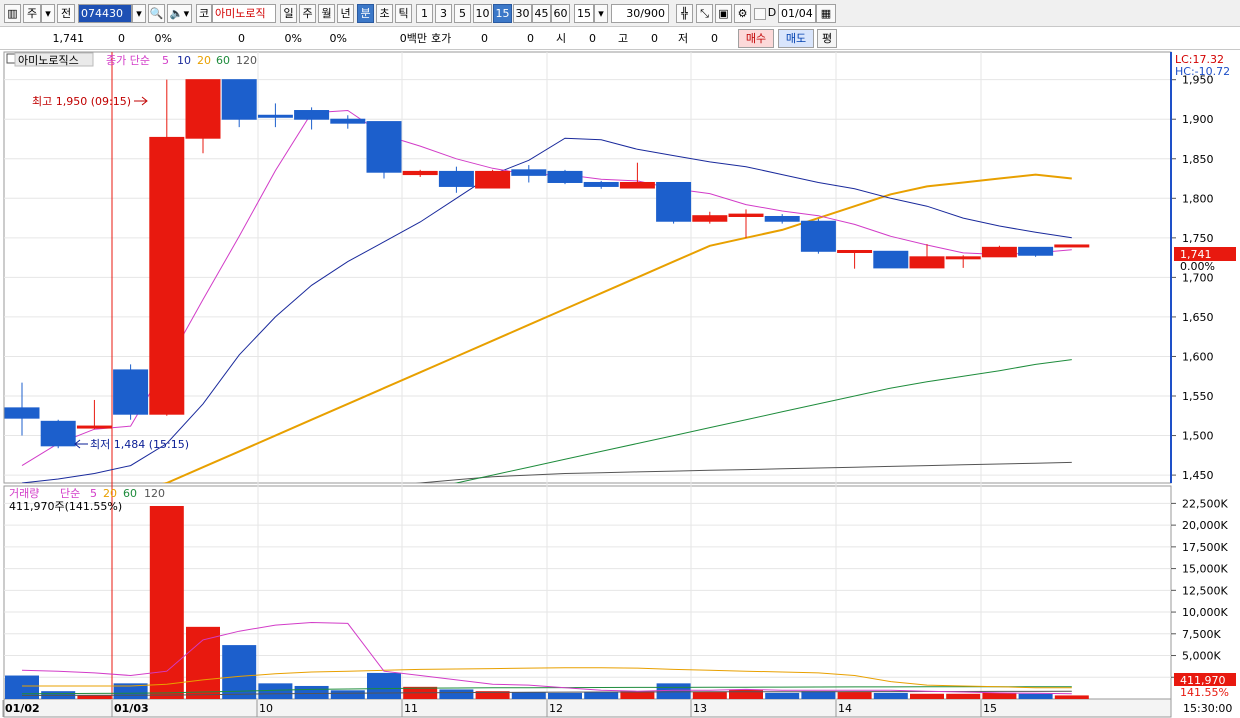  What do you see at coordinates (154, 493) in the screenshot?
I see `volume-ma120-label: 120` at bounding box center [154, 493].